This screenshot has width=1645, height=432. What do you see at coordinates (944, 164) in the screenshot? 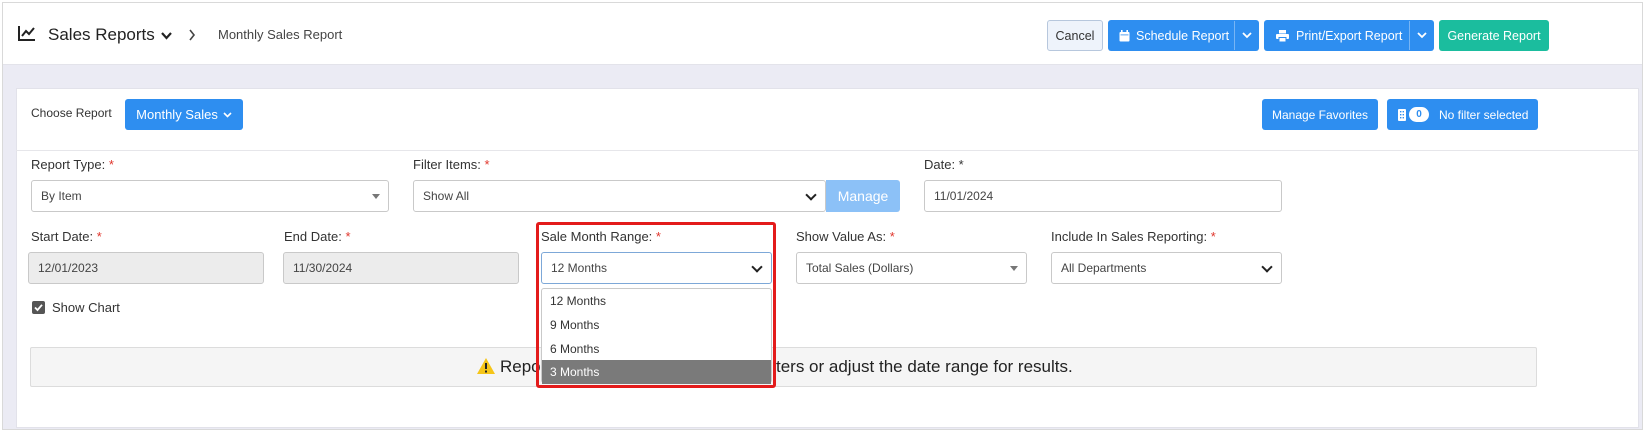
I see `date-label: Date: *` at bounding box center [944, 164].